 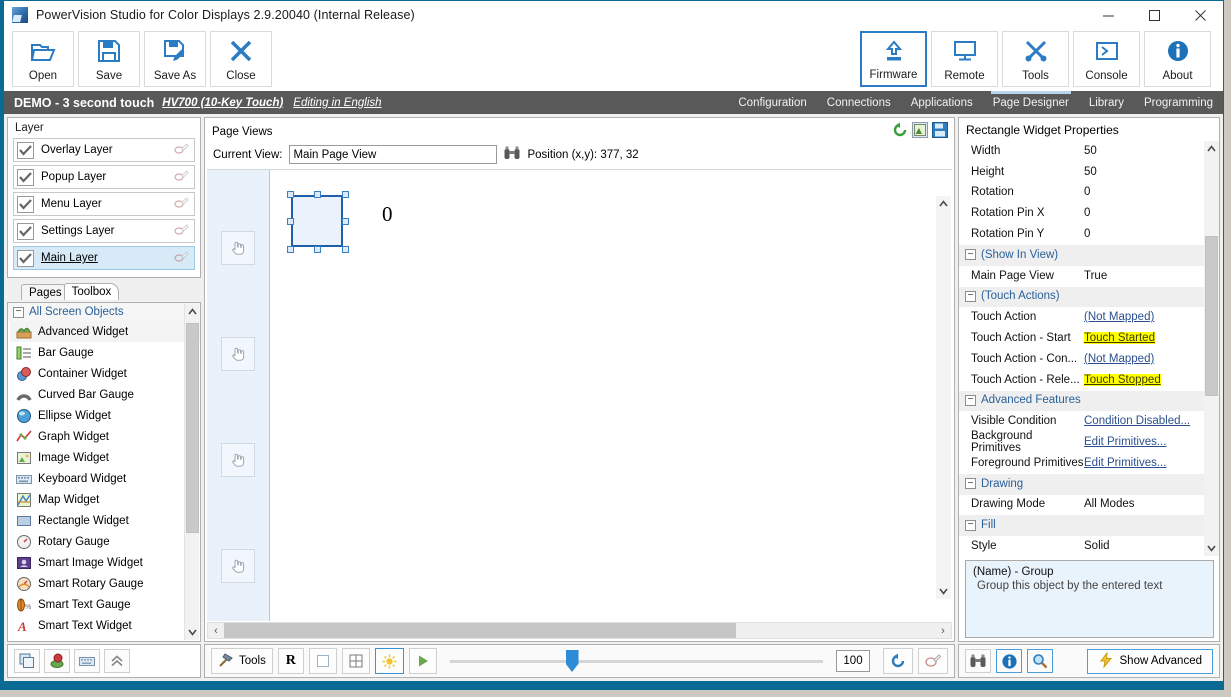 What do you see at coordinates (45, 292) in the screenshot?
I see `tab-pages: Pages` at bounding box center [45, 292].